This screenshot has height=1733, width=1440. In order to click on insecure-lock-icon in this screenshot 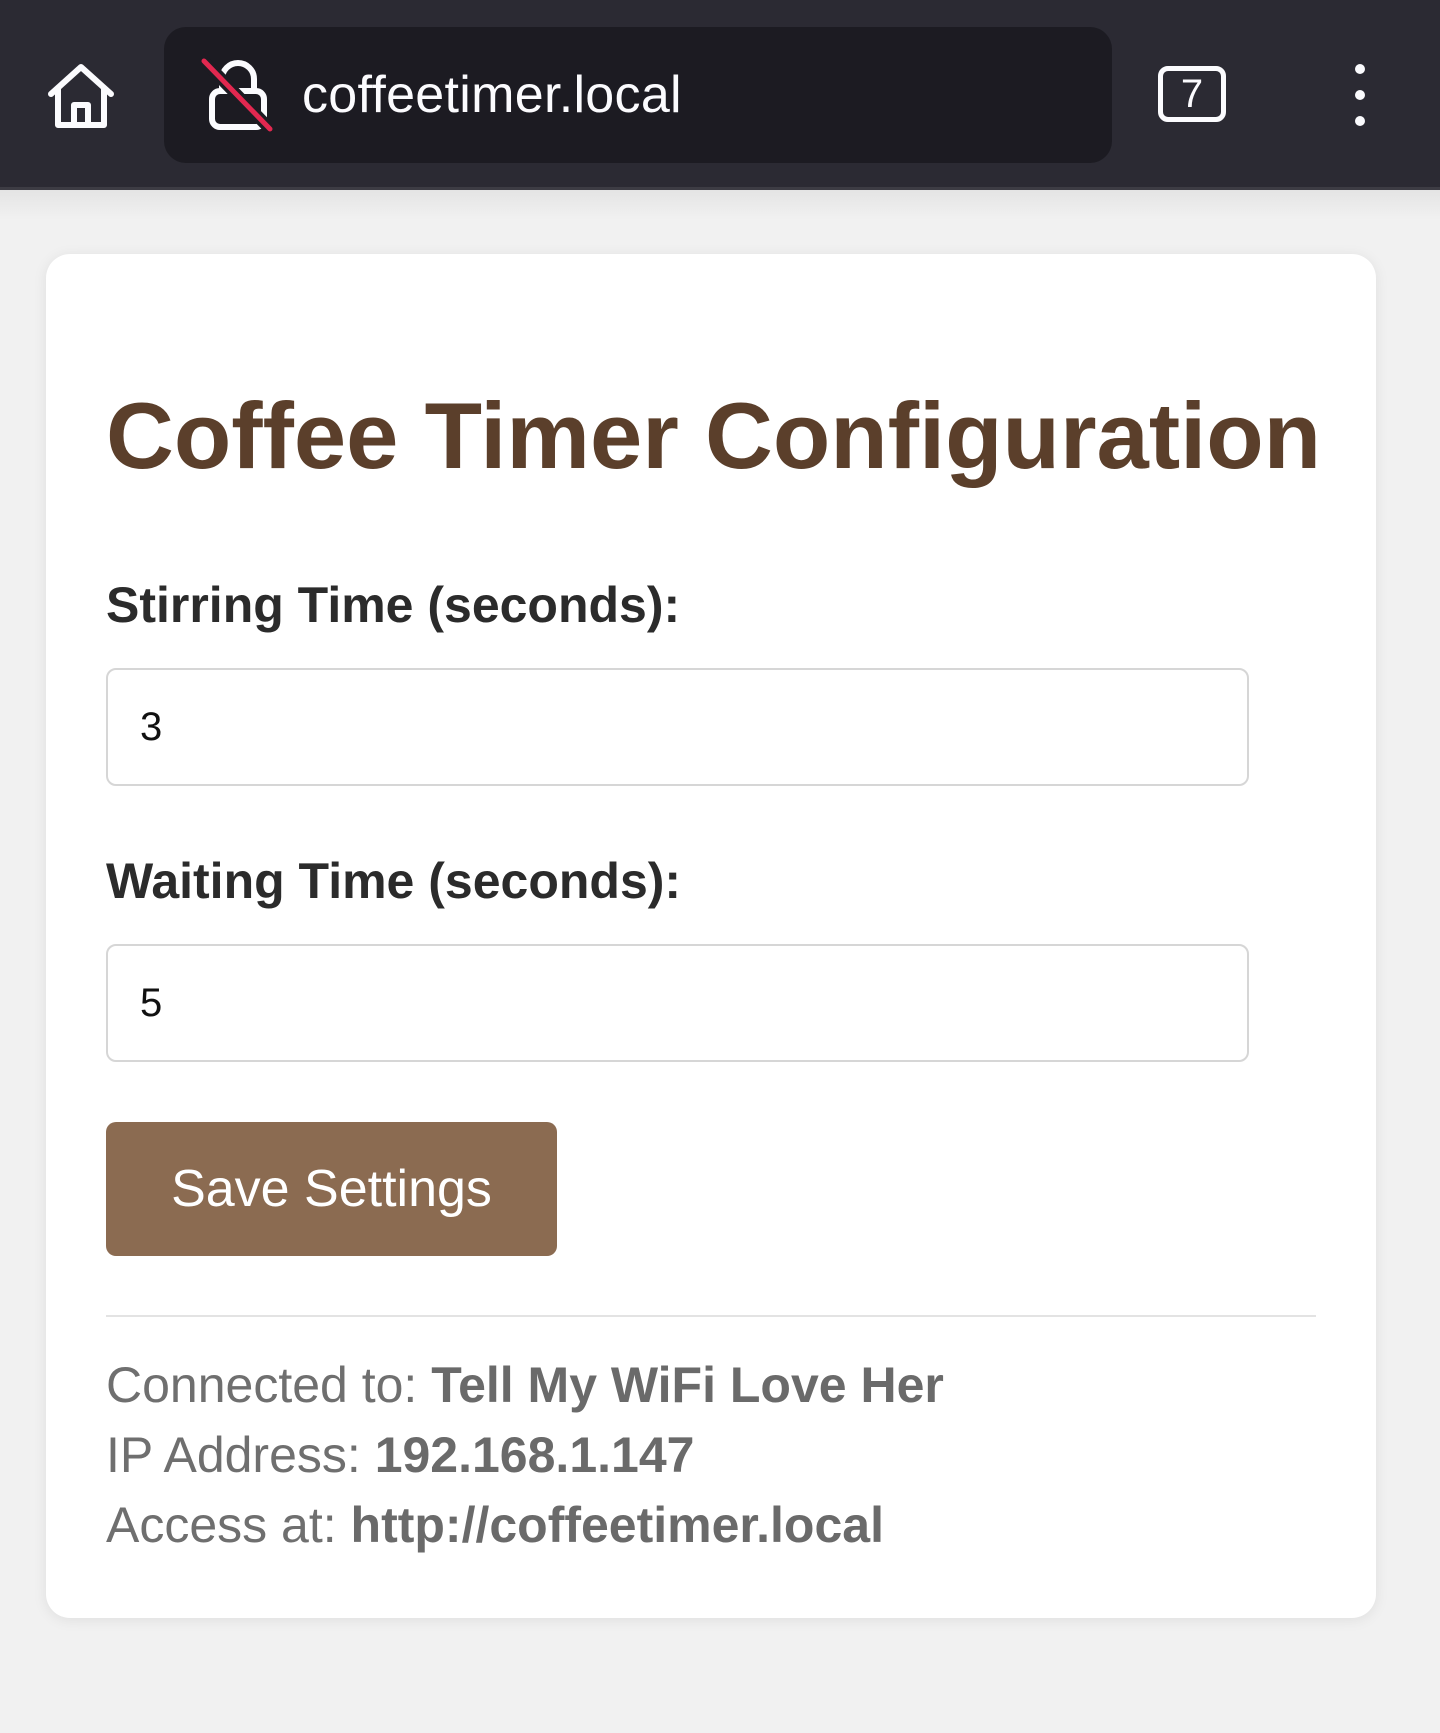, I will do `click(238, 95)`.